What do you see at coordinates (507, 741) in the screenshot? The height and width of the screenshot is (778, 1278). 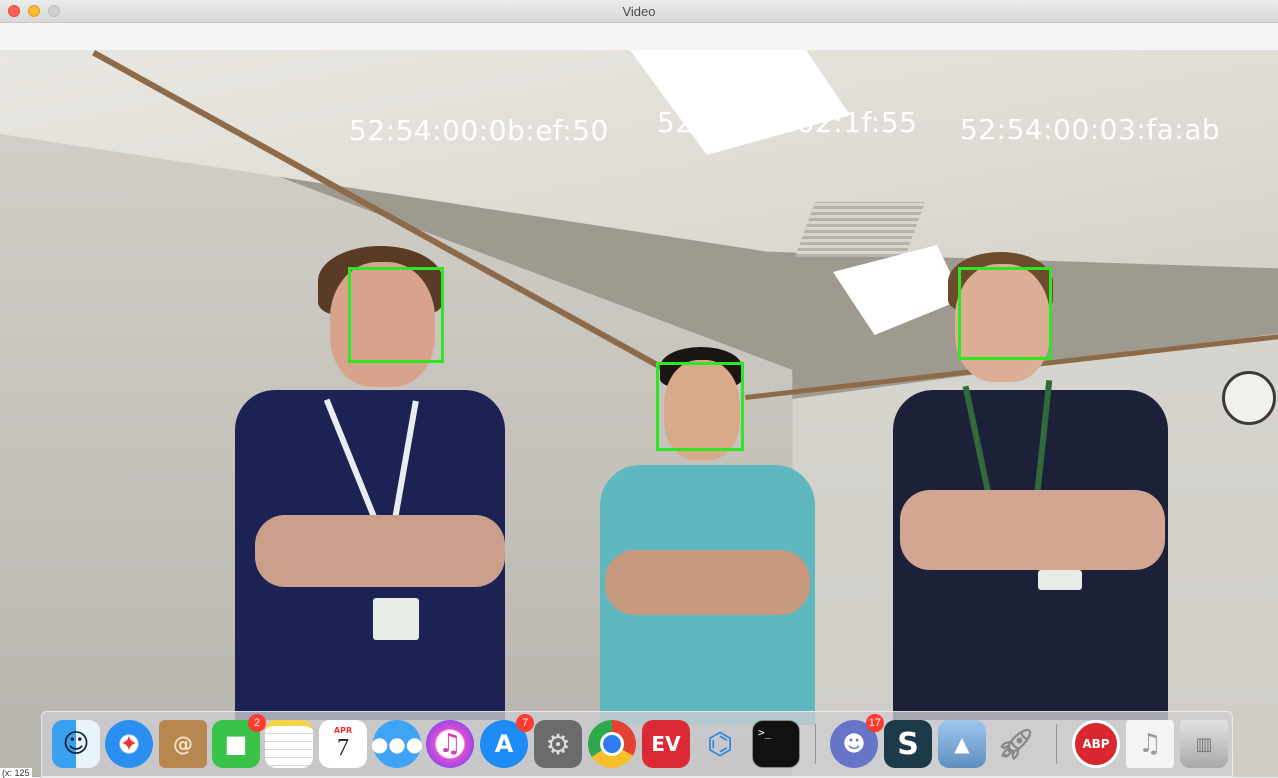 I see `app-store-icon: A7` at bounding box center [507, 741].